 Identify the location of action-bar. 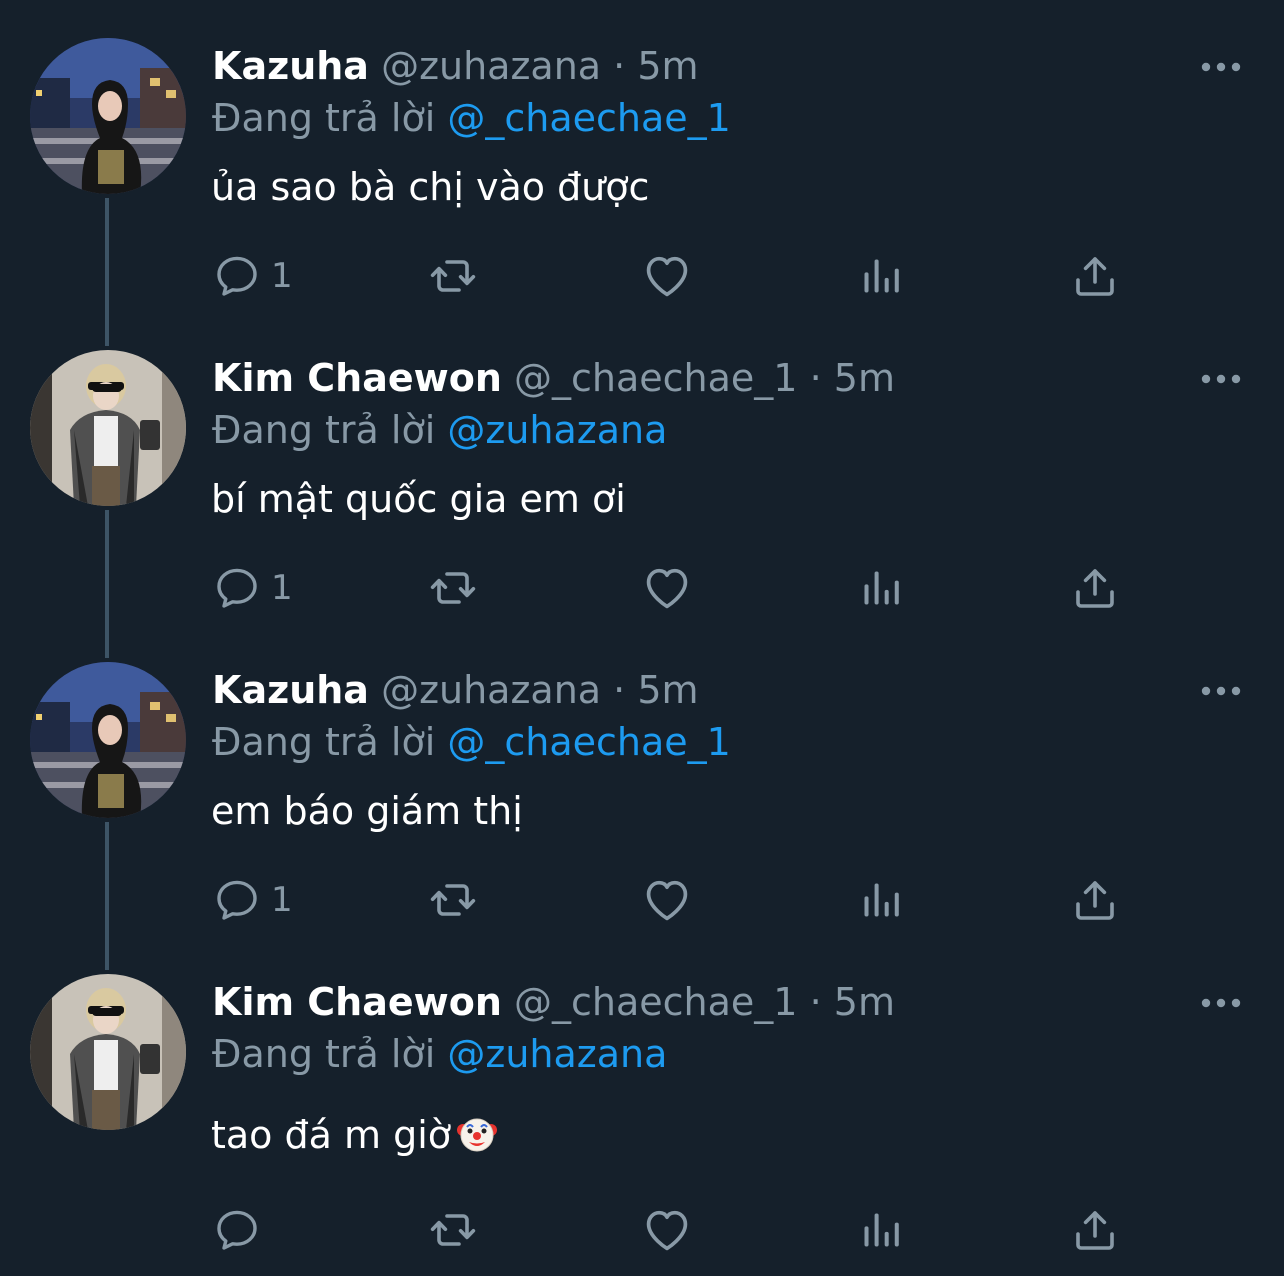
(642, 1230).